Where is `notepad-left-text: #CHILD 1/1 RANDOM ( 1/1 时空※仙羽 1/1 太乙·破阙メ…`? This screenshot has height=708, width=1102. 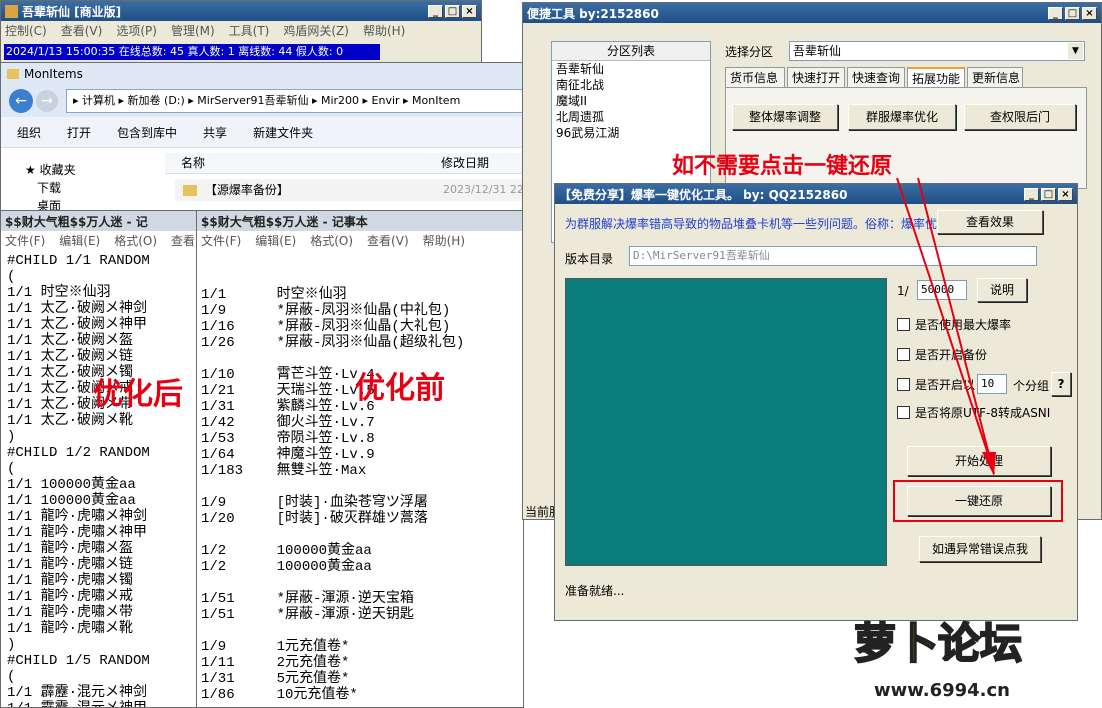 notepad-left-text: #CHILD 1/1 RANDOM ( 1/1 时空※仙羽 1/1 太乙·破阙メ… is located at coordinates (78, 480).